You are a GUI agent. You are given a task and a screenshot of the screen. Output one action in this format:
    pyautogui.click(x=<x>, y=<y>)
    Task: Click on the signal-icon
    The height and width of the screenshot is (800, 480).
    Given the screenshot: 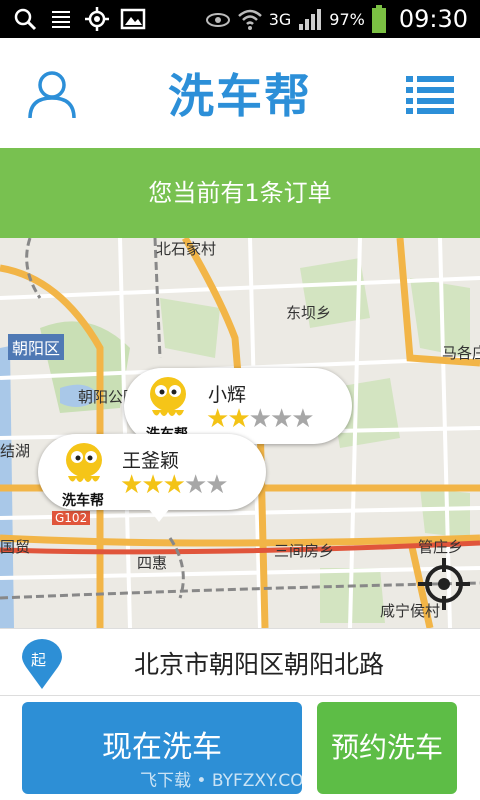 What is the action you would take?
    pyautogui.click(x=310, y=19)
    